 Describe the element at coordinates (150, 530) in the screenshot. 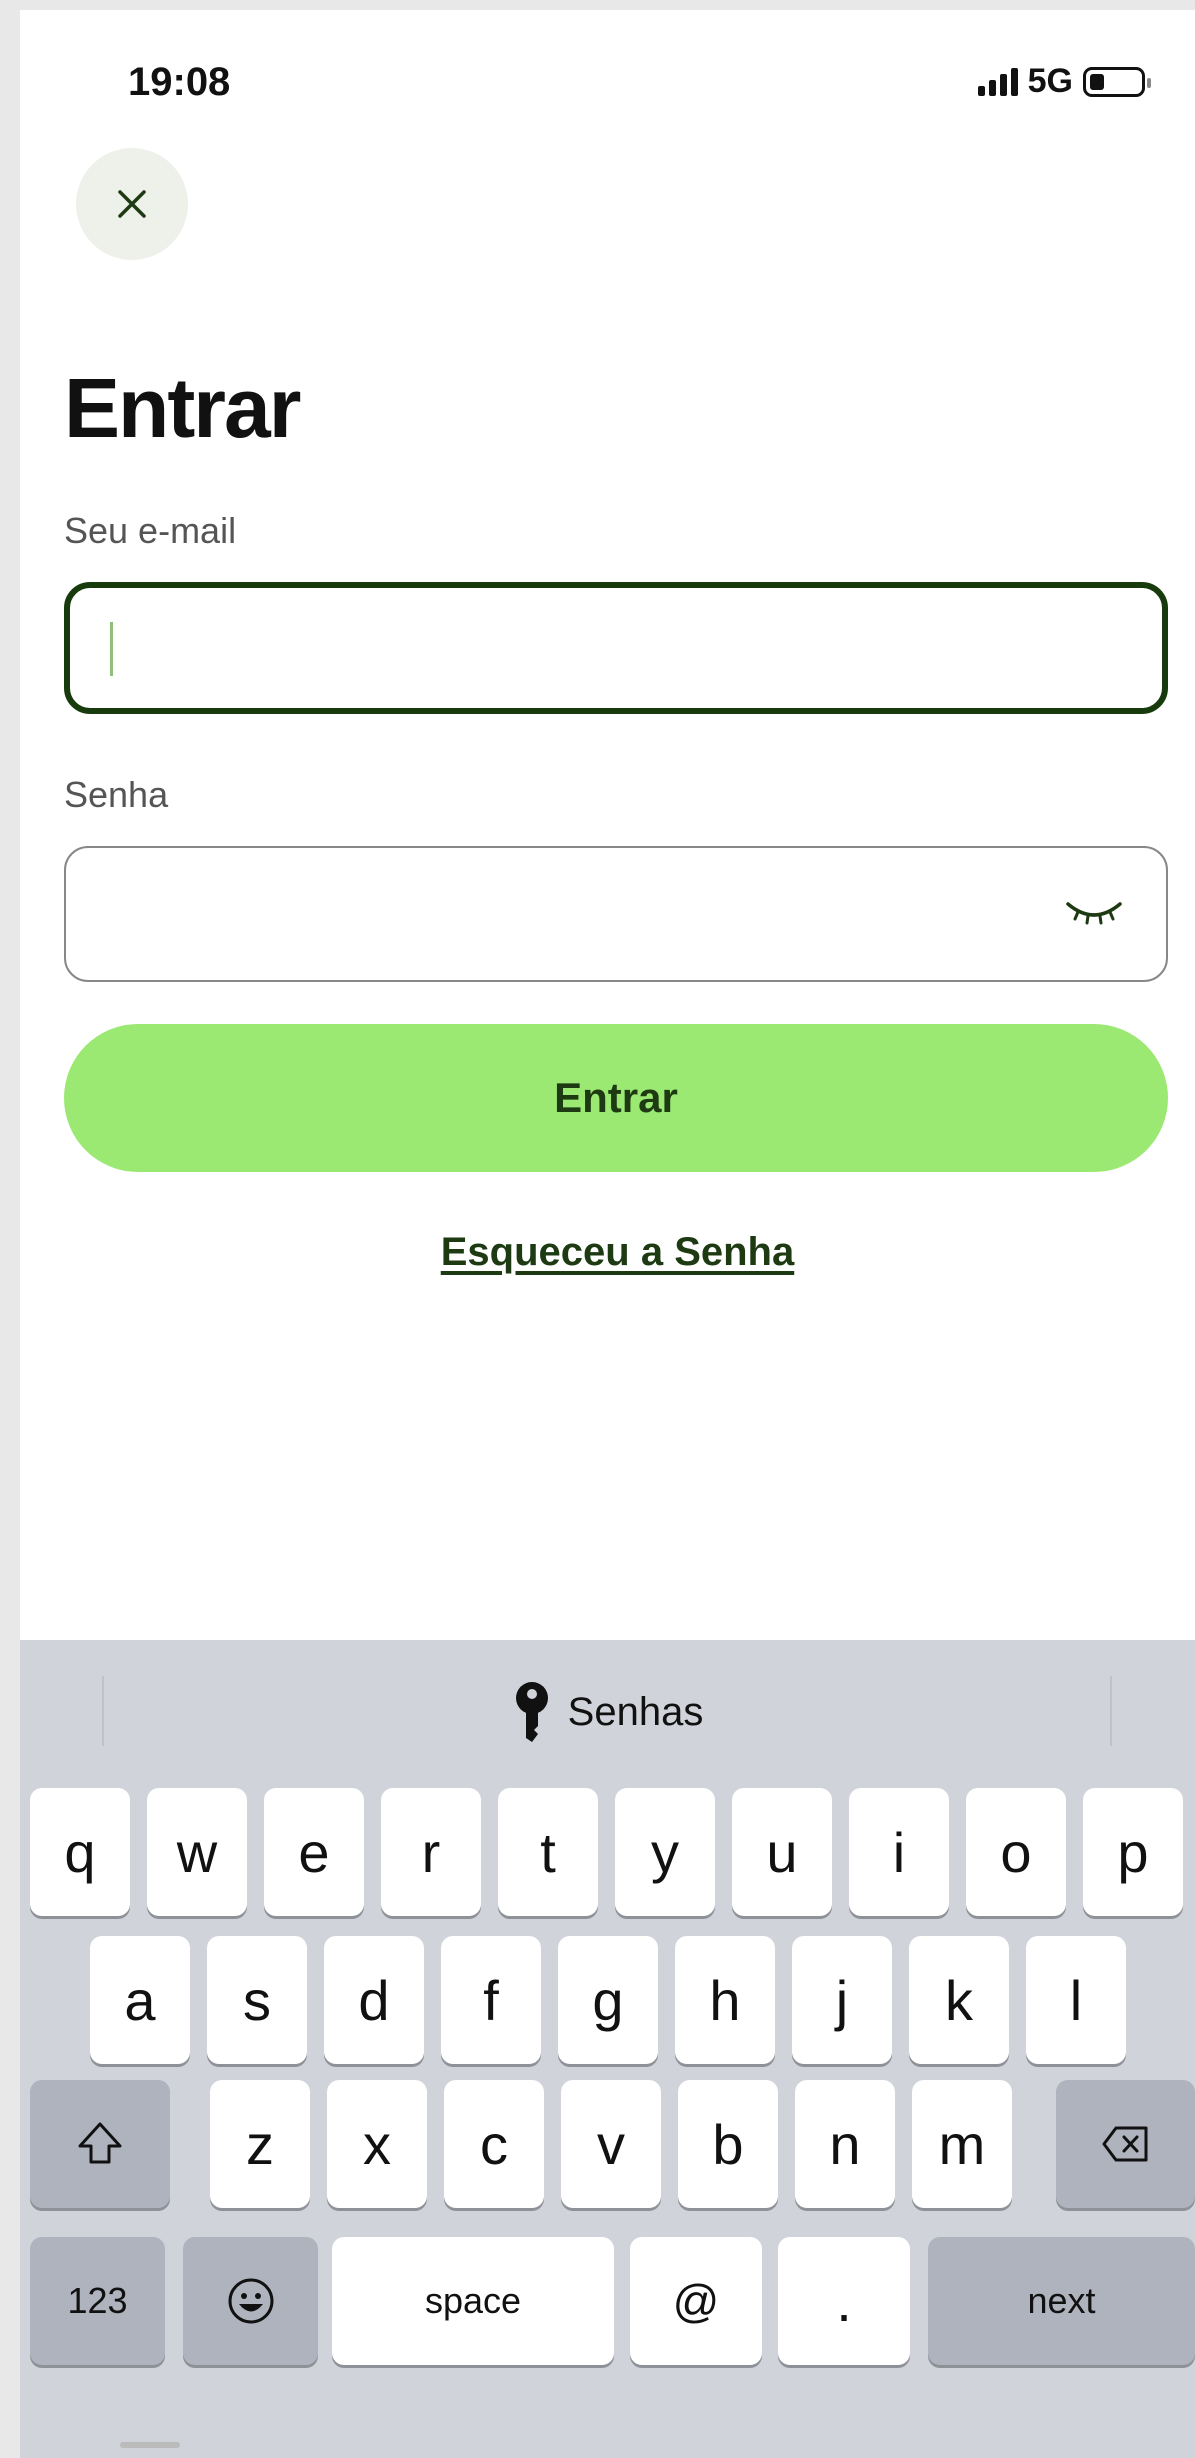

I see `email-label: Seu e-mail` at that location.